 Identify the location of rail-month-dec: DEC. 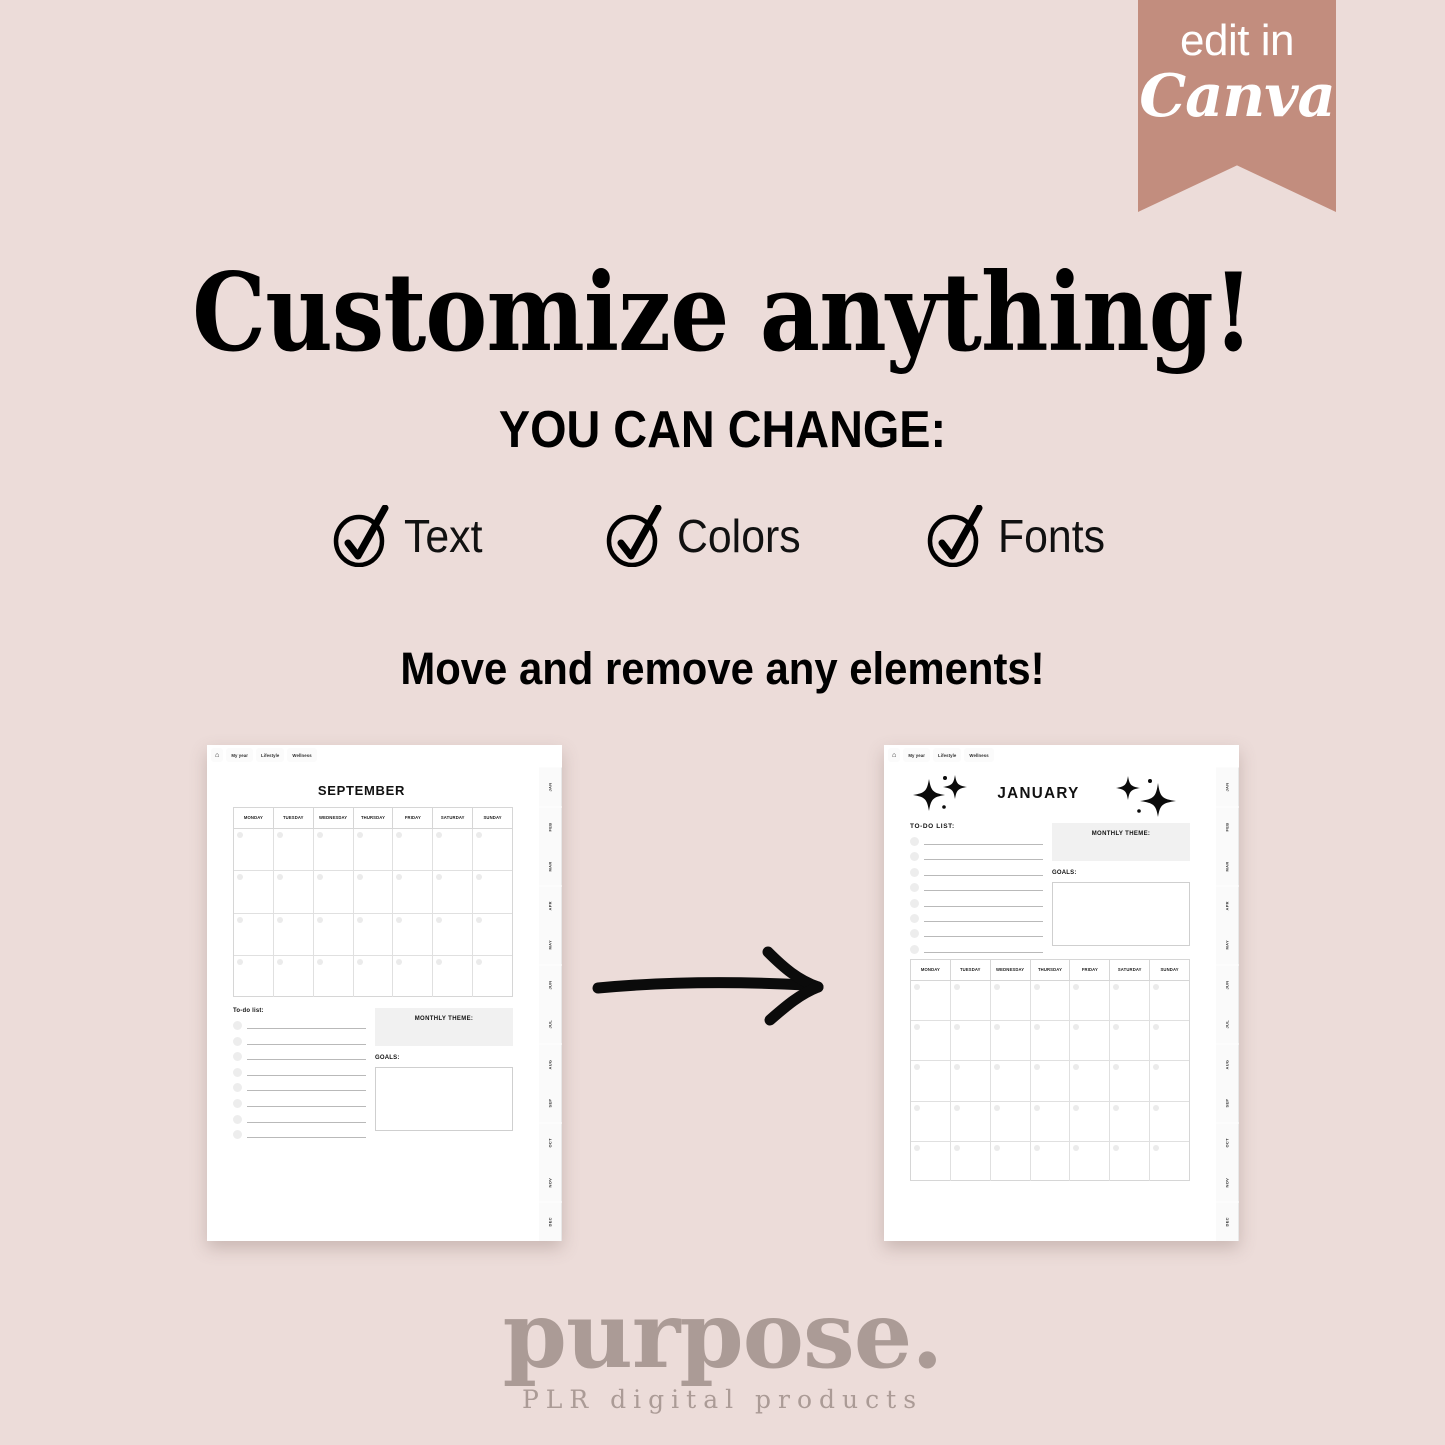
(1227, 1221).